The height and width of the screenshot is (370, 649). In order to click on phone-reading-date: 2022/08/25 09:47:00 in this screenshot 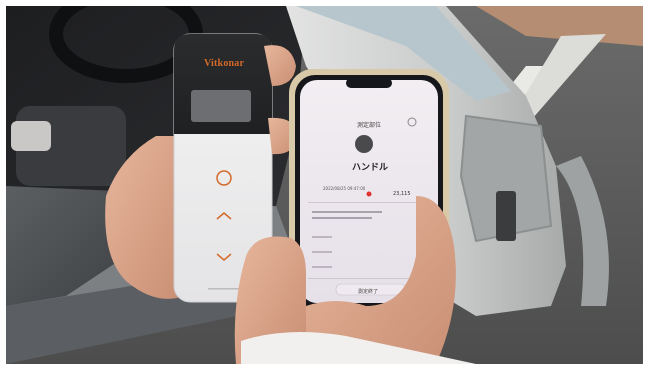, I will do `click(344, 188)`.